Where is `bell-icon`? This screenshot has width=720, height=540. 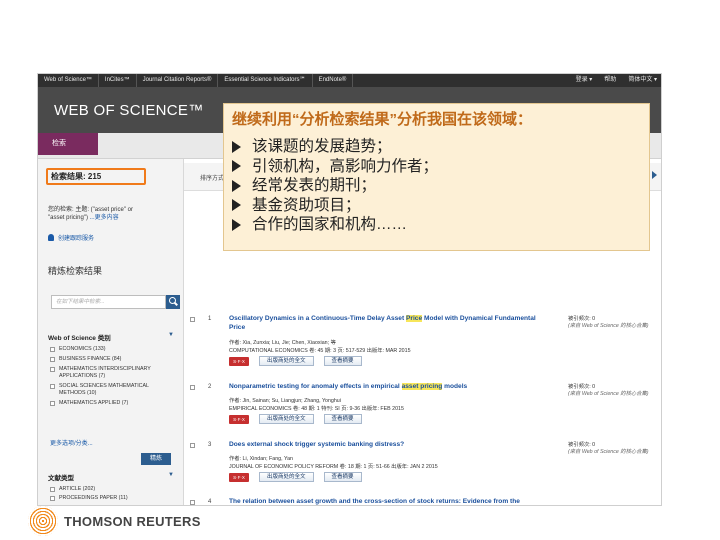
bell-icon is located at coordinates (51, 237).